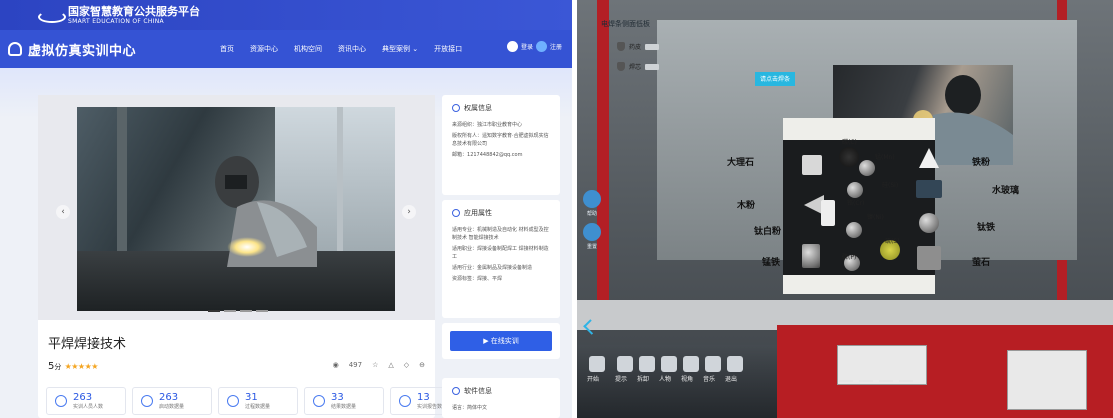 This screenshot has height=418, width=1113. I want to click on carousel-indicators, so click(238, 311).